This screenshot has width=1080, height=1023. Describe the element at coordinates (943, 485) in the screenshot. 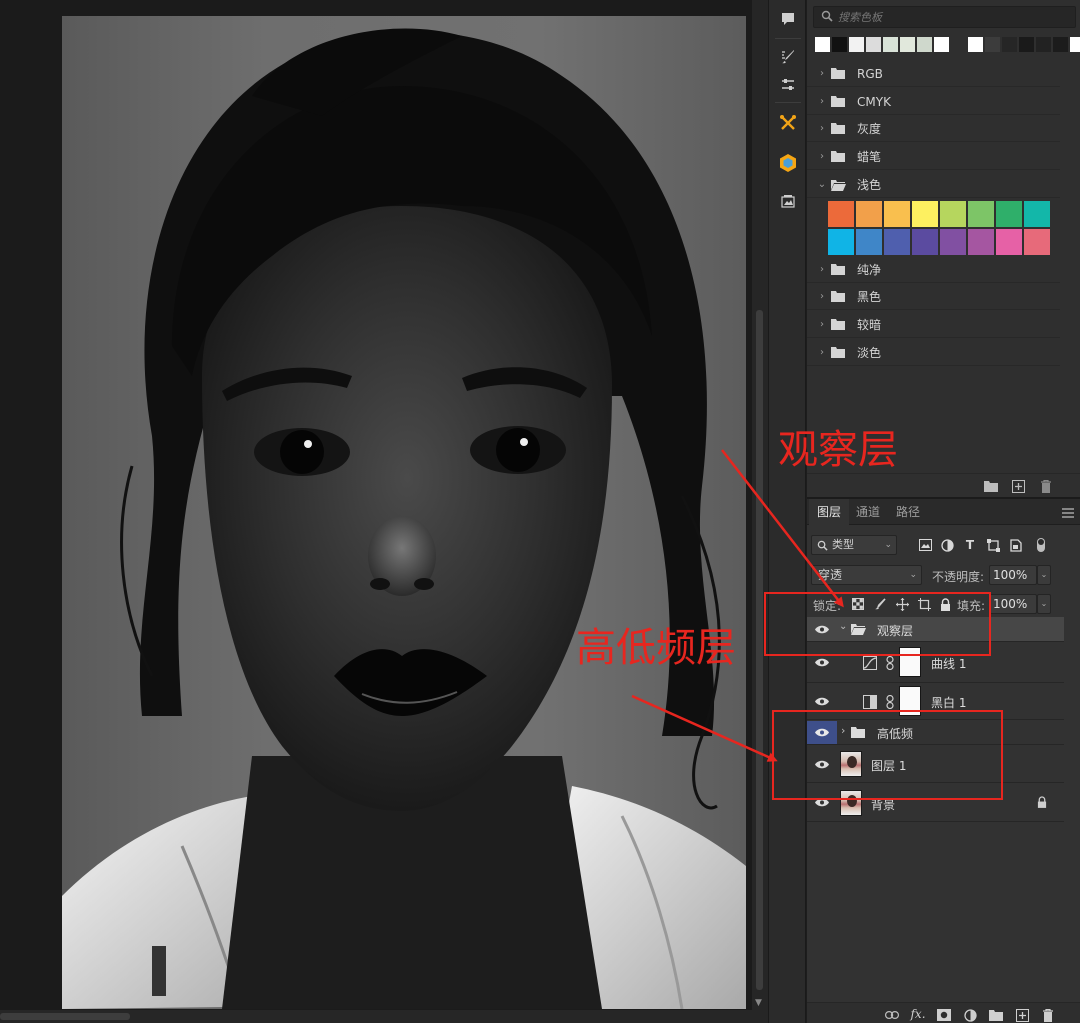

I see `swatches-panel-footer` at that location.